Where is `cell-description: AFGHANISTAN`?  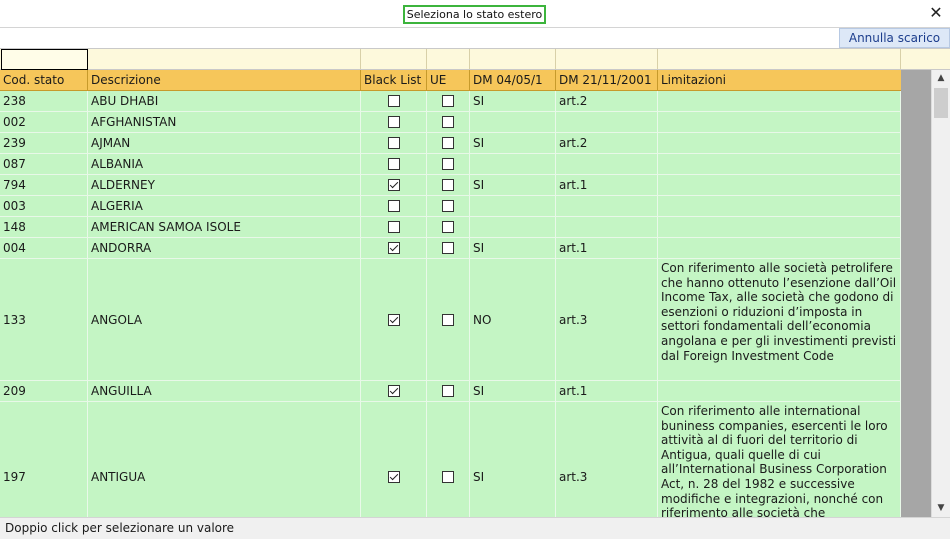 cell-description: AFGHANISTAN is located at coordinates (224, 122).